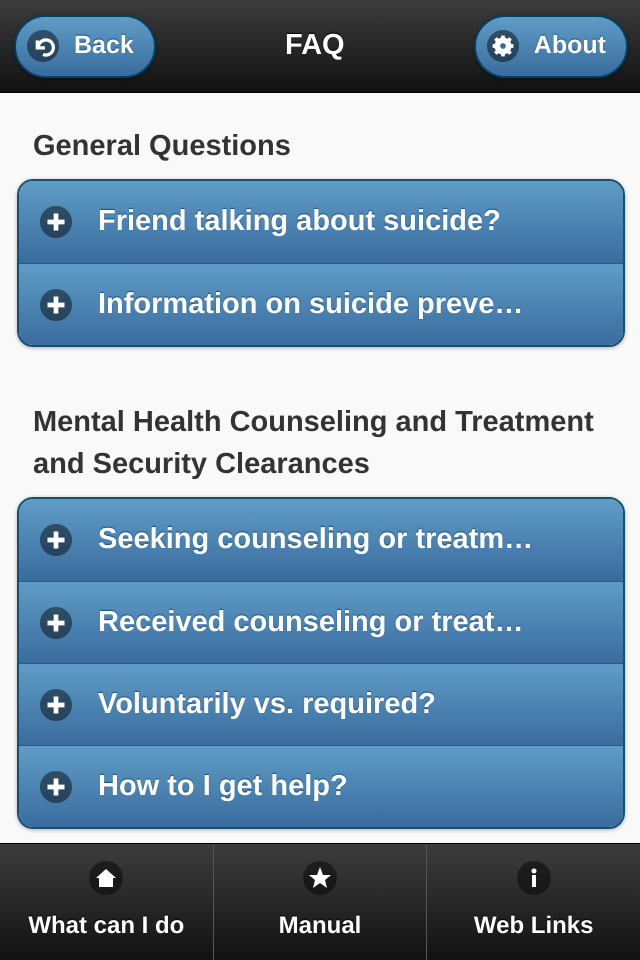 This screenshot has width=640, height=960. What do you see at coordinates (85, 46) in the screenshot?
I see `back-button: Back` at bounding box center [85, 46].